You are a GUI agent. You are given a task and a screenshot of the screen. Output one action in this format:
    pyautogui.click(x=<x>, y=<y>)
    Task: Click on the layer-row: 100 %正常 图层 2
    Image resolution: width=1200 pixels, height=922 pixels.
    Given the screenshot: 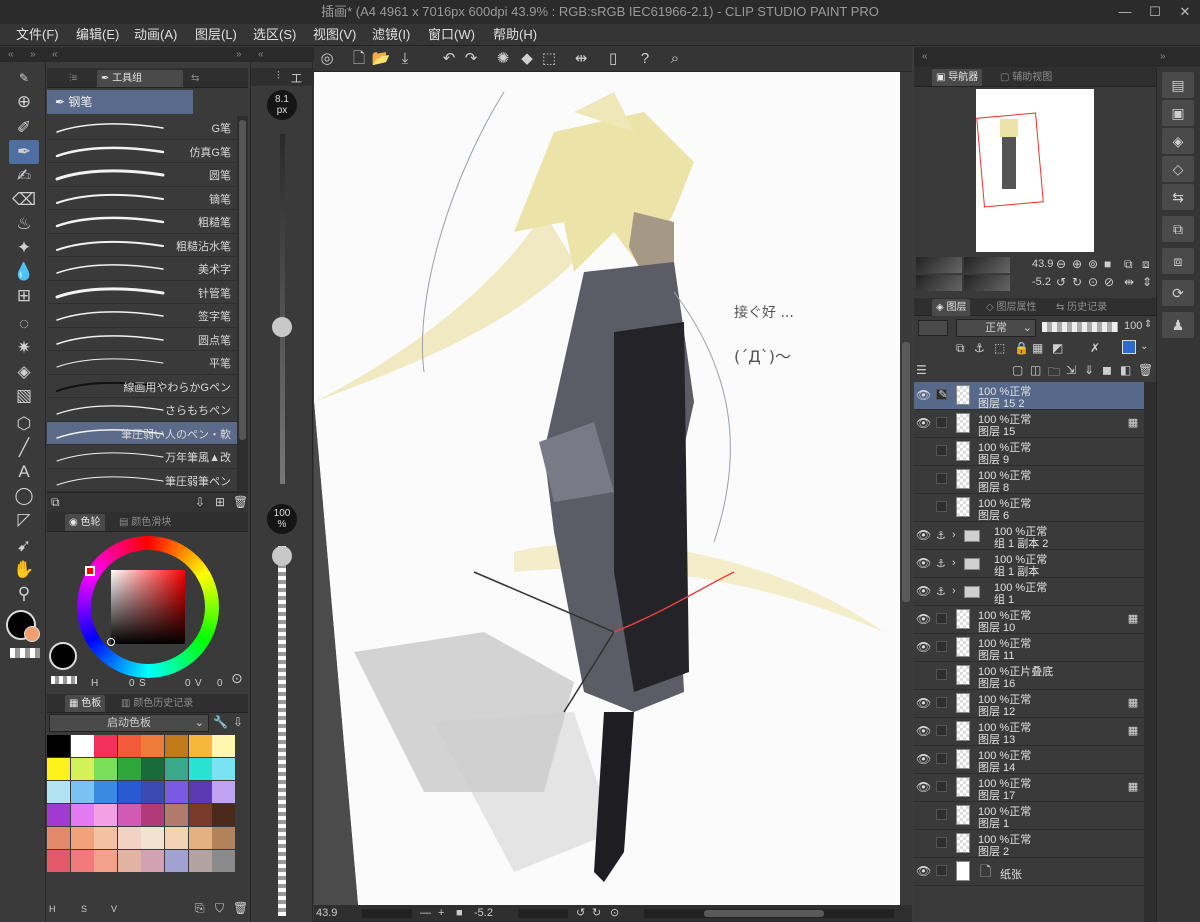 What is the action you would take?
    pyautogui.click(x=1029, y=844)
    